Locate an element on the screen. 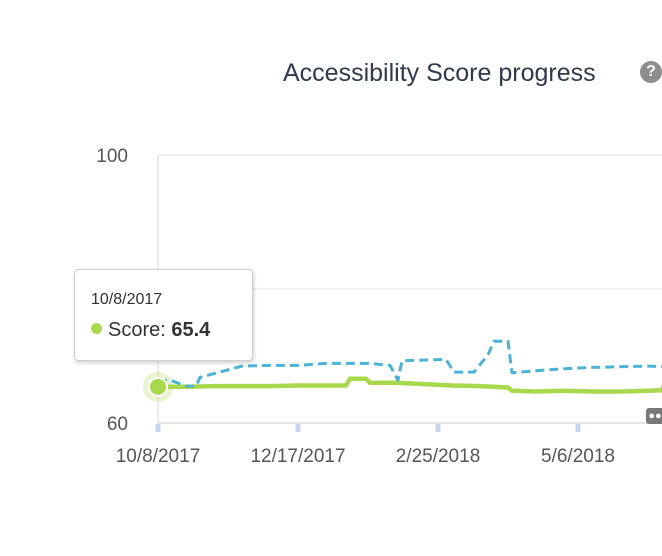 This screenshot has width=662, height=556. y-tick-label: 100 is located at coordinates (112, 156).